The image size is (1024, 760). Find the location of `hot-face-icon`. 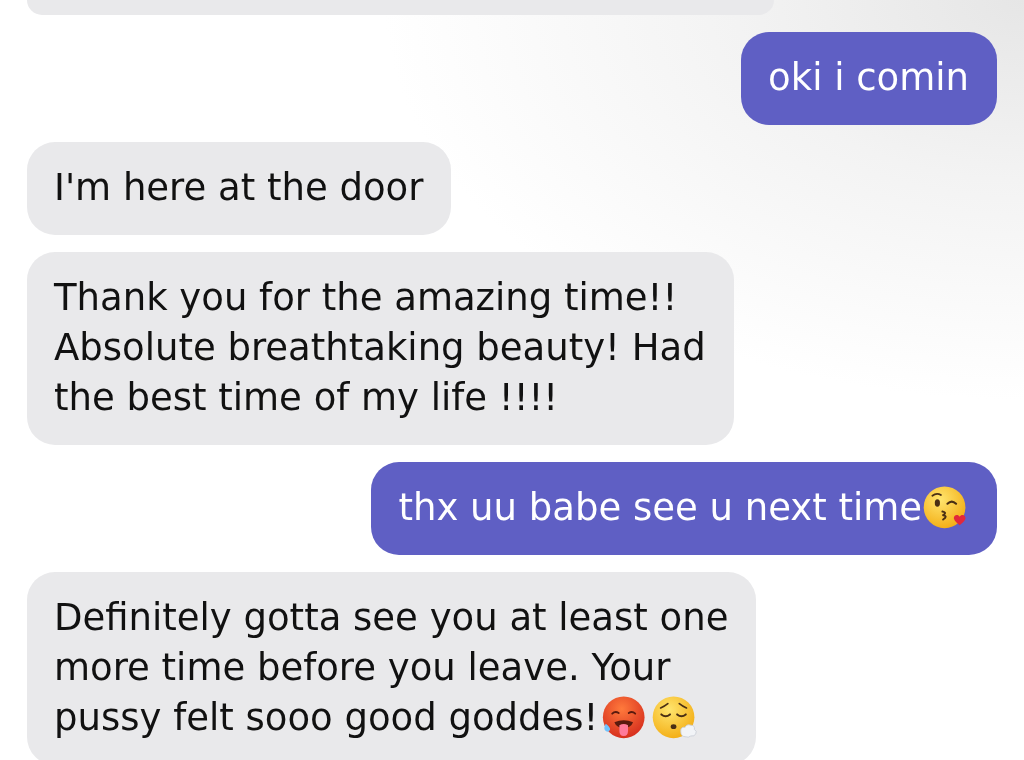

hot-face-icon is located at coordinates (623, 718).